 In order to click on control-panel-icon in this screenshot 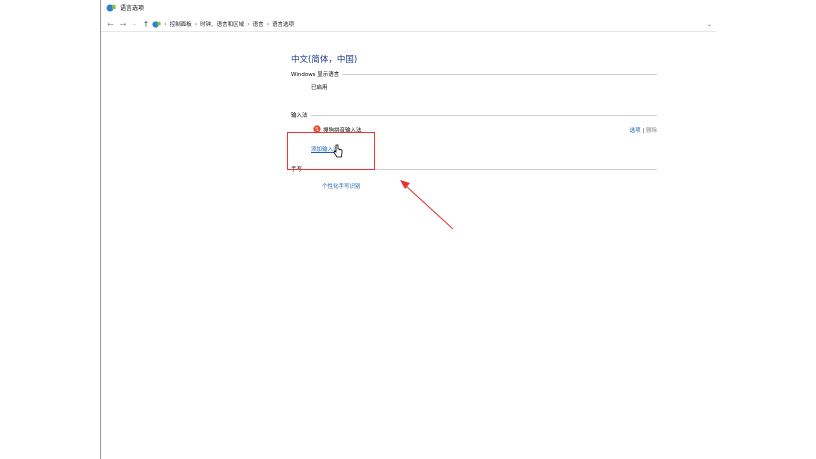, I will do `click(156, 24)`.